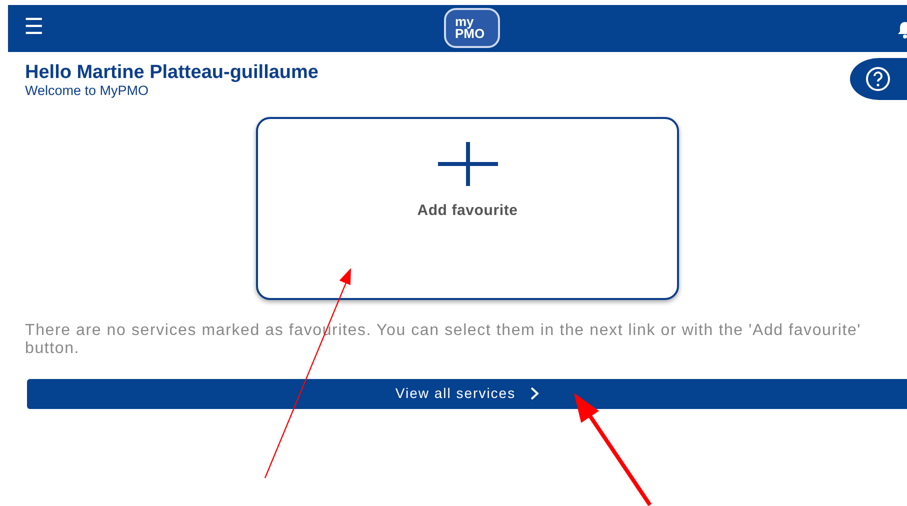 The image size is (907, 506). Describe the element at coordinates (464, 22) in the screenshot. I see `logo-text: my` at that location.